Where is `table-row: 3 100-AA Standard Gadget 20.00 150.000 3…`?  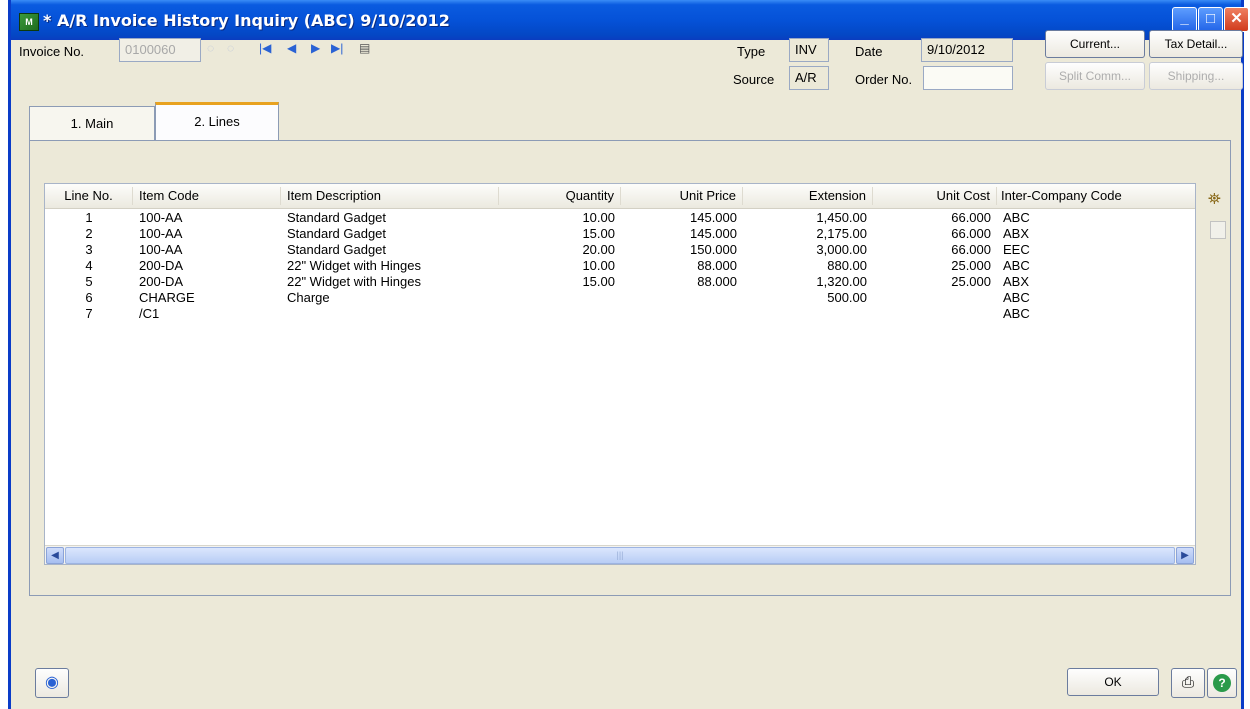
table-row: 3 100-AA Standard Gadget 20.00 150.000 3… is located at coordinates (620, 250).